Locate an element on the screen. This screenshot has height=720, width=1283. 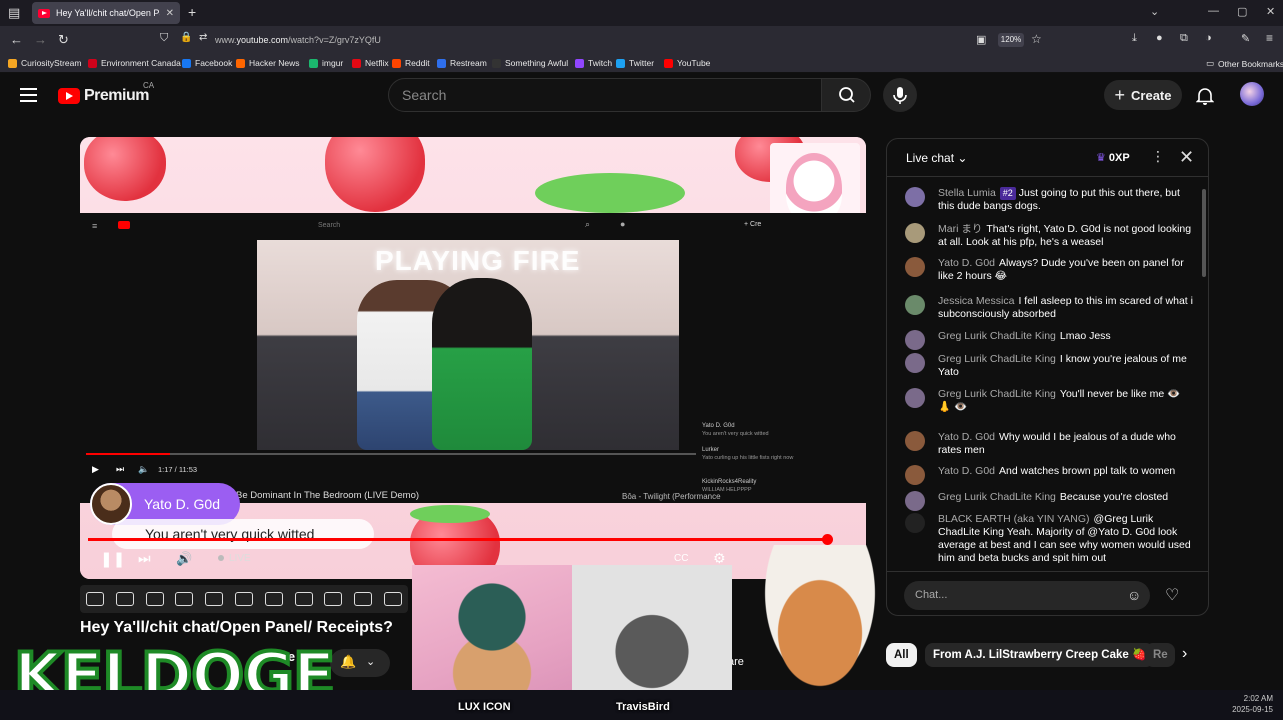
shield-icon: ⛉ is located at coordinates (164, 38).